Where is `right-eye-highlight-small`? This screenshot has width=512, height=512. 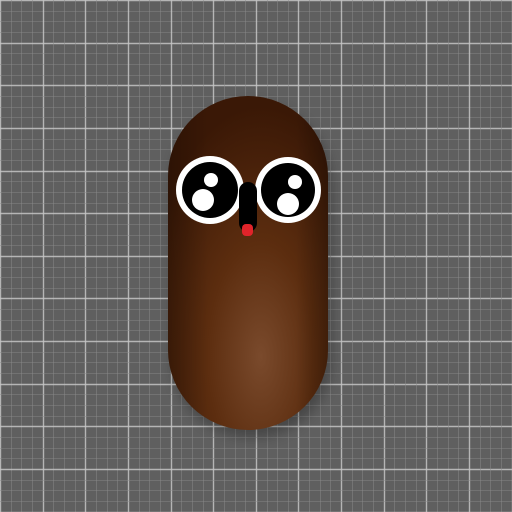
right-eye-highlight-small is located at coordinates (295, 182).